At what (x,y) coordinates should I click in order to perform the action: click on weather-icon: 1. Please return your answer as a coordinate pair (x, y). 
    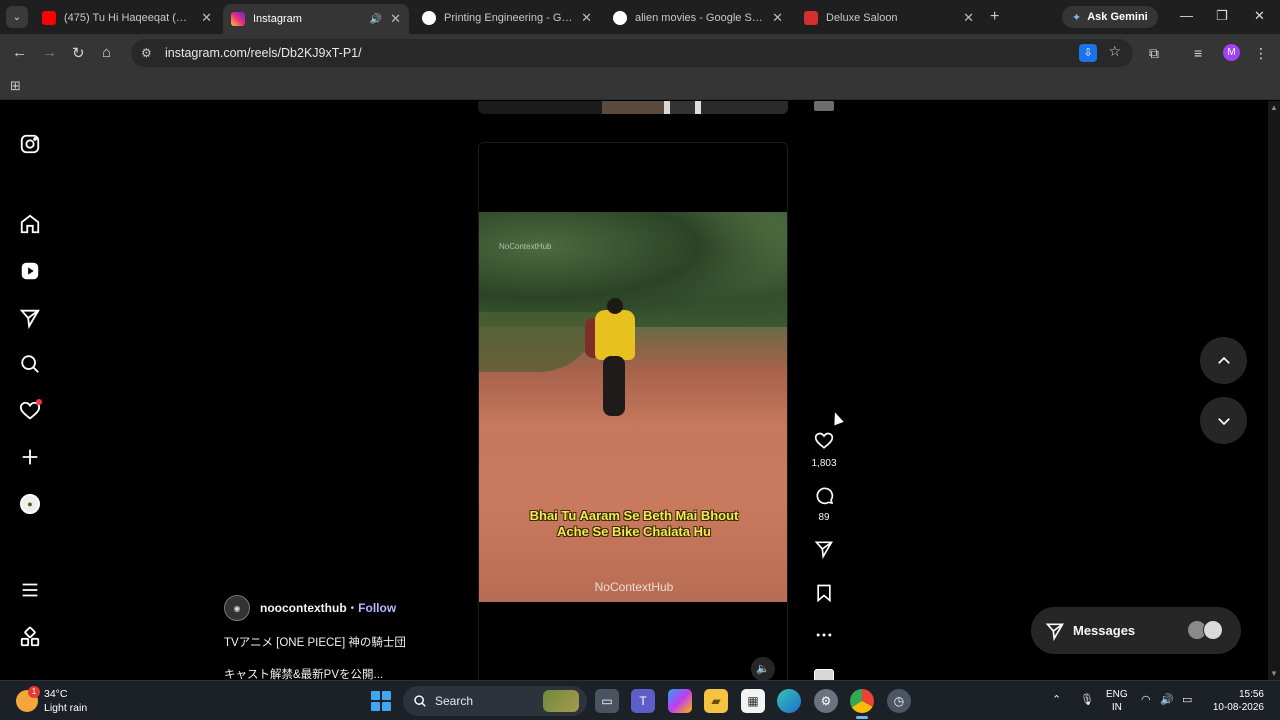
    Looking at the image, I should click on (28, 699).